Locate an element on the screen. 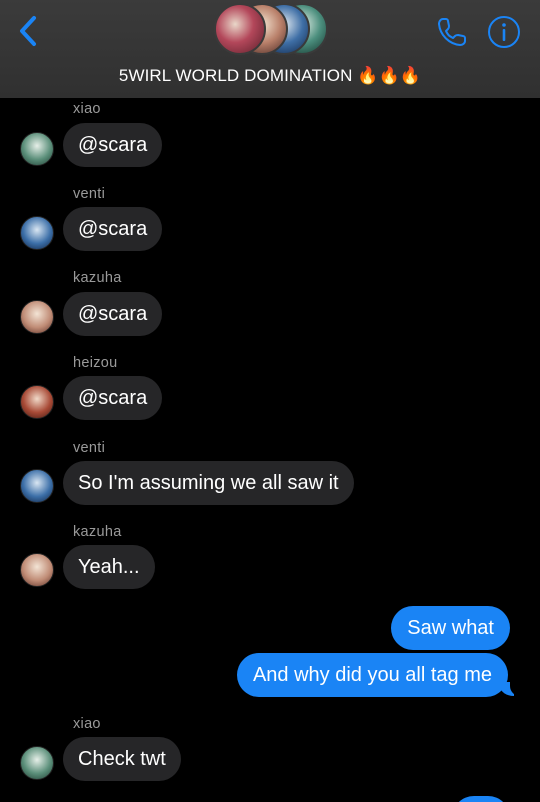 The width and height of the screenshot is (540, 802). group-avatars is located at coordinates (271, 29).